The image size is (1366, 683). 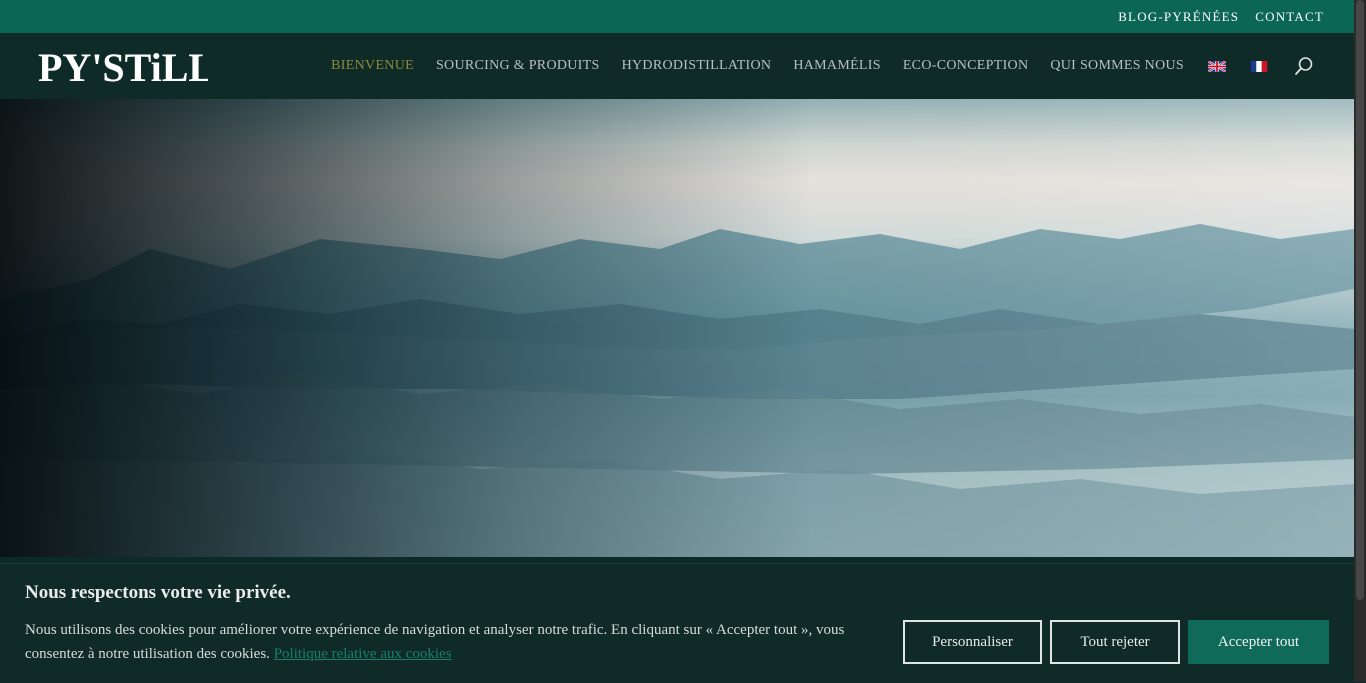 I want to click on scrollbar-thumb, so click(x=1360, y=300).